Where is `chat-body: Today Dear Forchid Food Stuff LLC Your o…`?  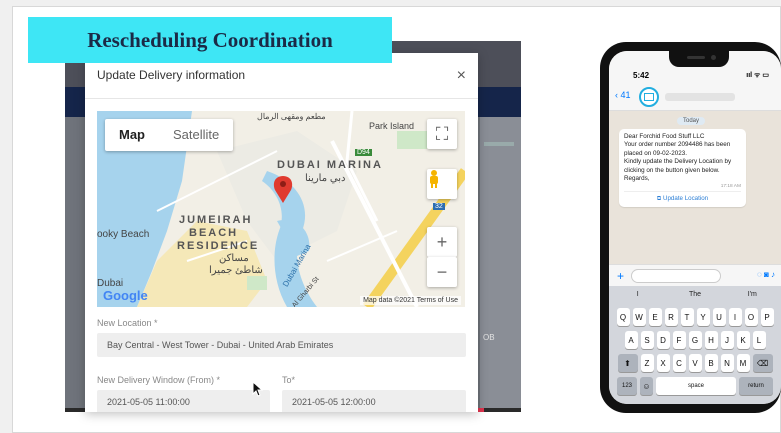 chat-body: Today Dear Forchid Food Stuff LLC Your o… is located at coordinates (695, 187).